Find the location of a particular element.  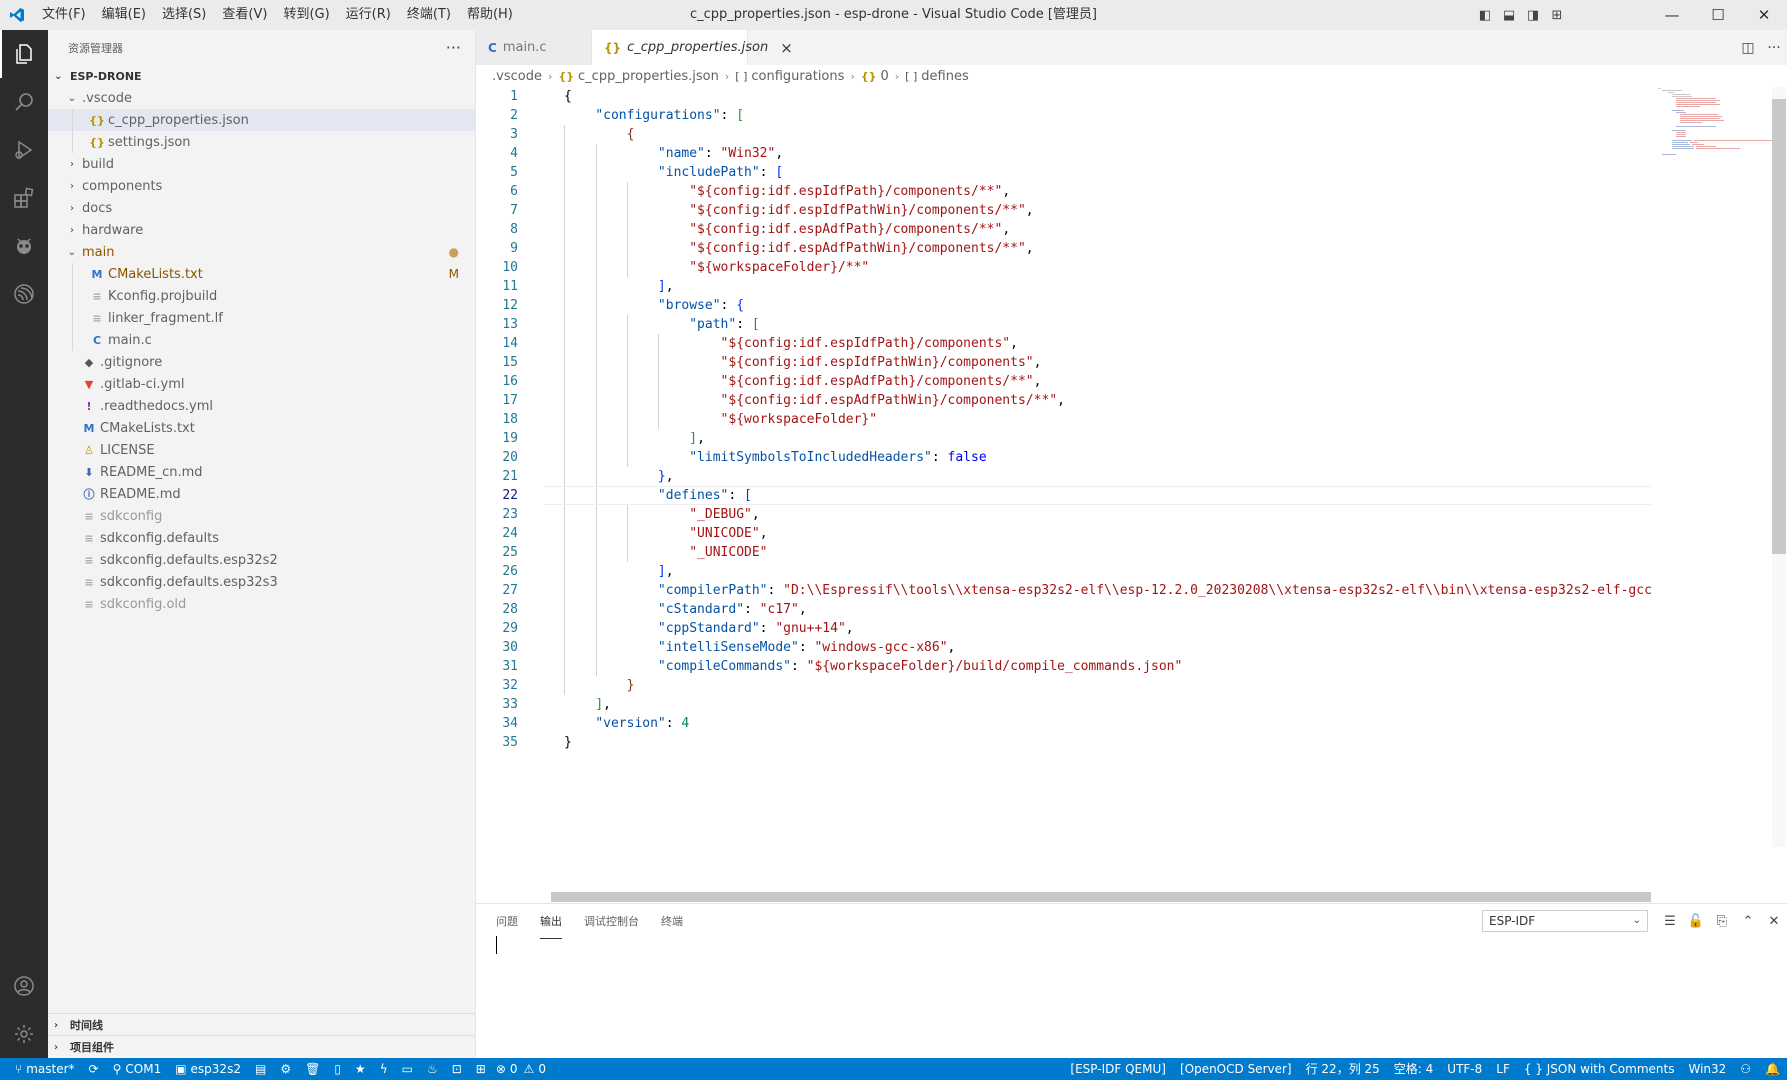

workspace-root: ⌄ ESP-DRONE is located at coordinates (261, 76).